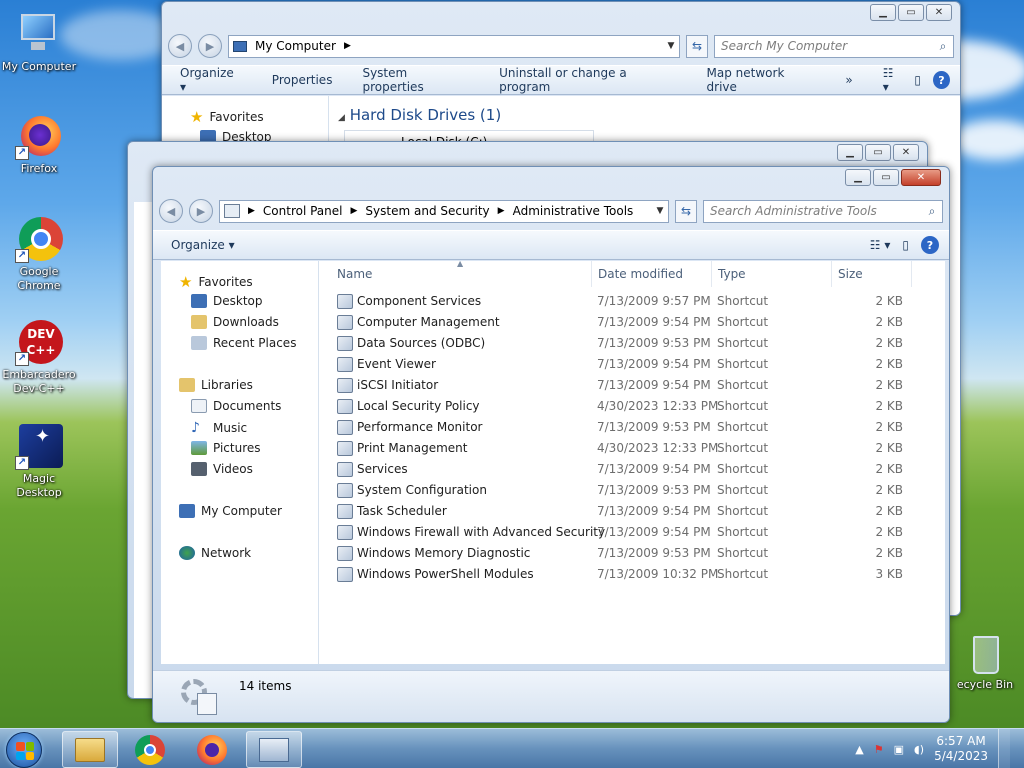 The width and height of the screenshot is (1024, 768). What do you see at coordinates (859, 749) in the screenshot?
I see `show-hidden-icons-button: ▲` at bounding box center [859, 749].